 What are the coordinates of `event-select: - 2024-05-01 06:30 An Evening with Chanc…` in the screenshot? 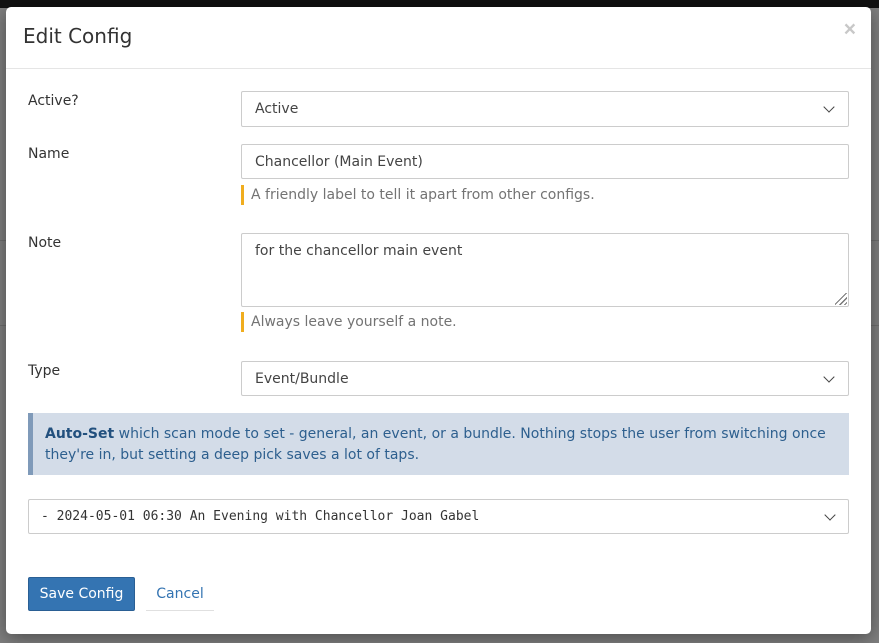 It's located at (438, 516).